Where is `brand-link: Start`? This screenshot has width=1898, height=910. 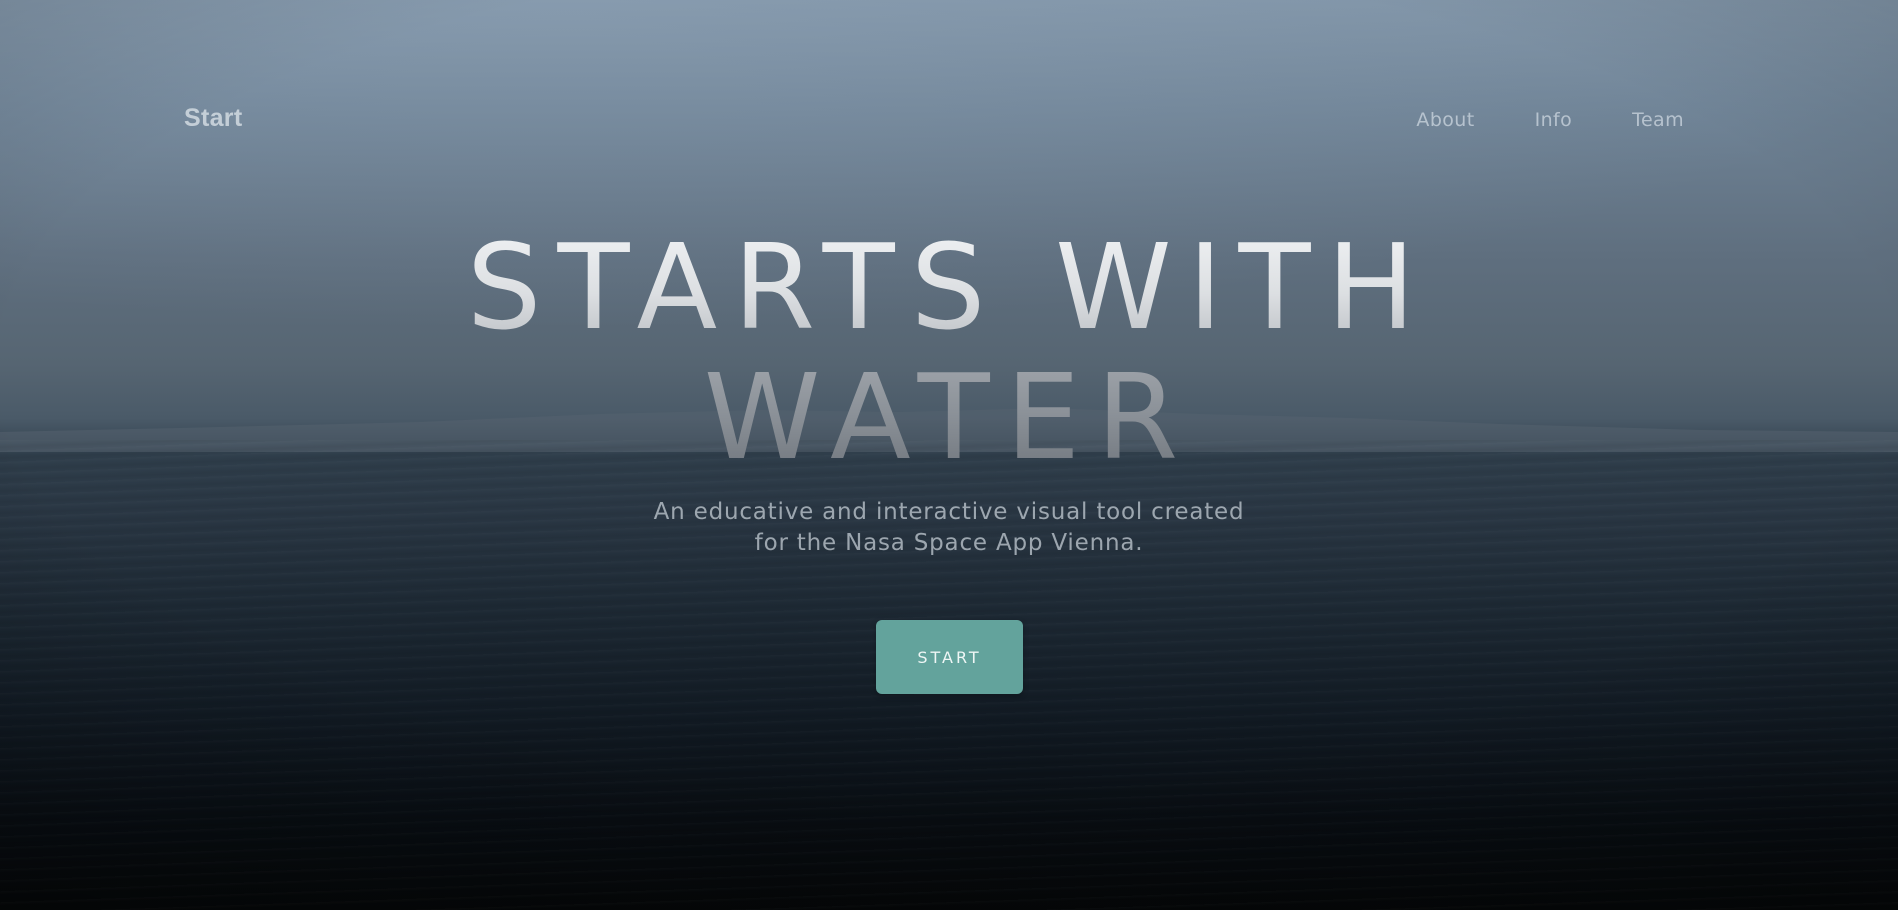
brand-link: Start is located at coordinates (213, 118).